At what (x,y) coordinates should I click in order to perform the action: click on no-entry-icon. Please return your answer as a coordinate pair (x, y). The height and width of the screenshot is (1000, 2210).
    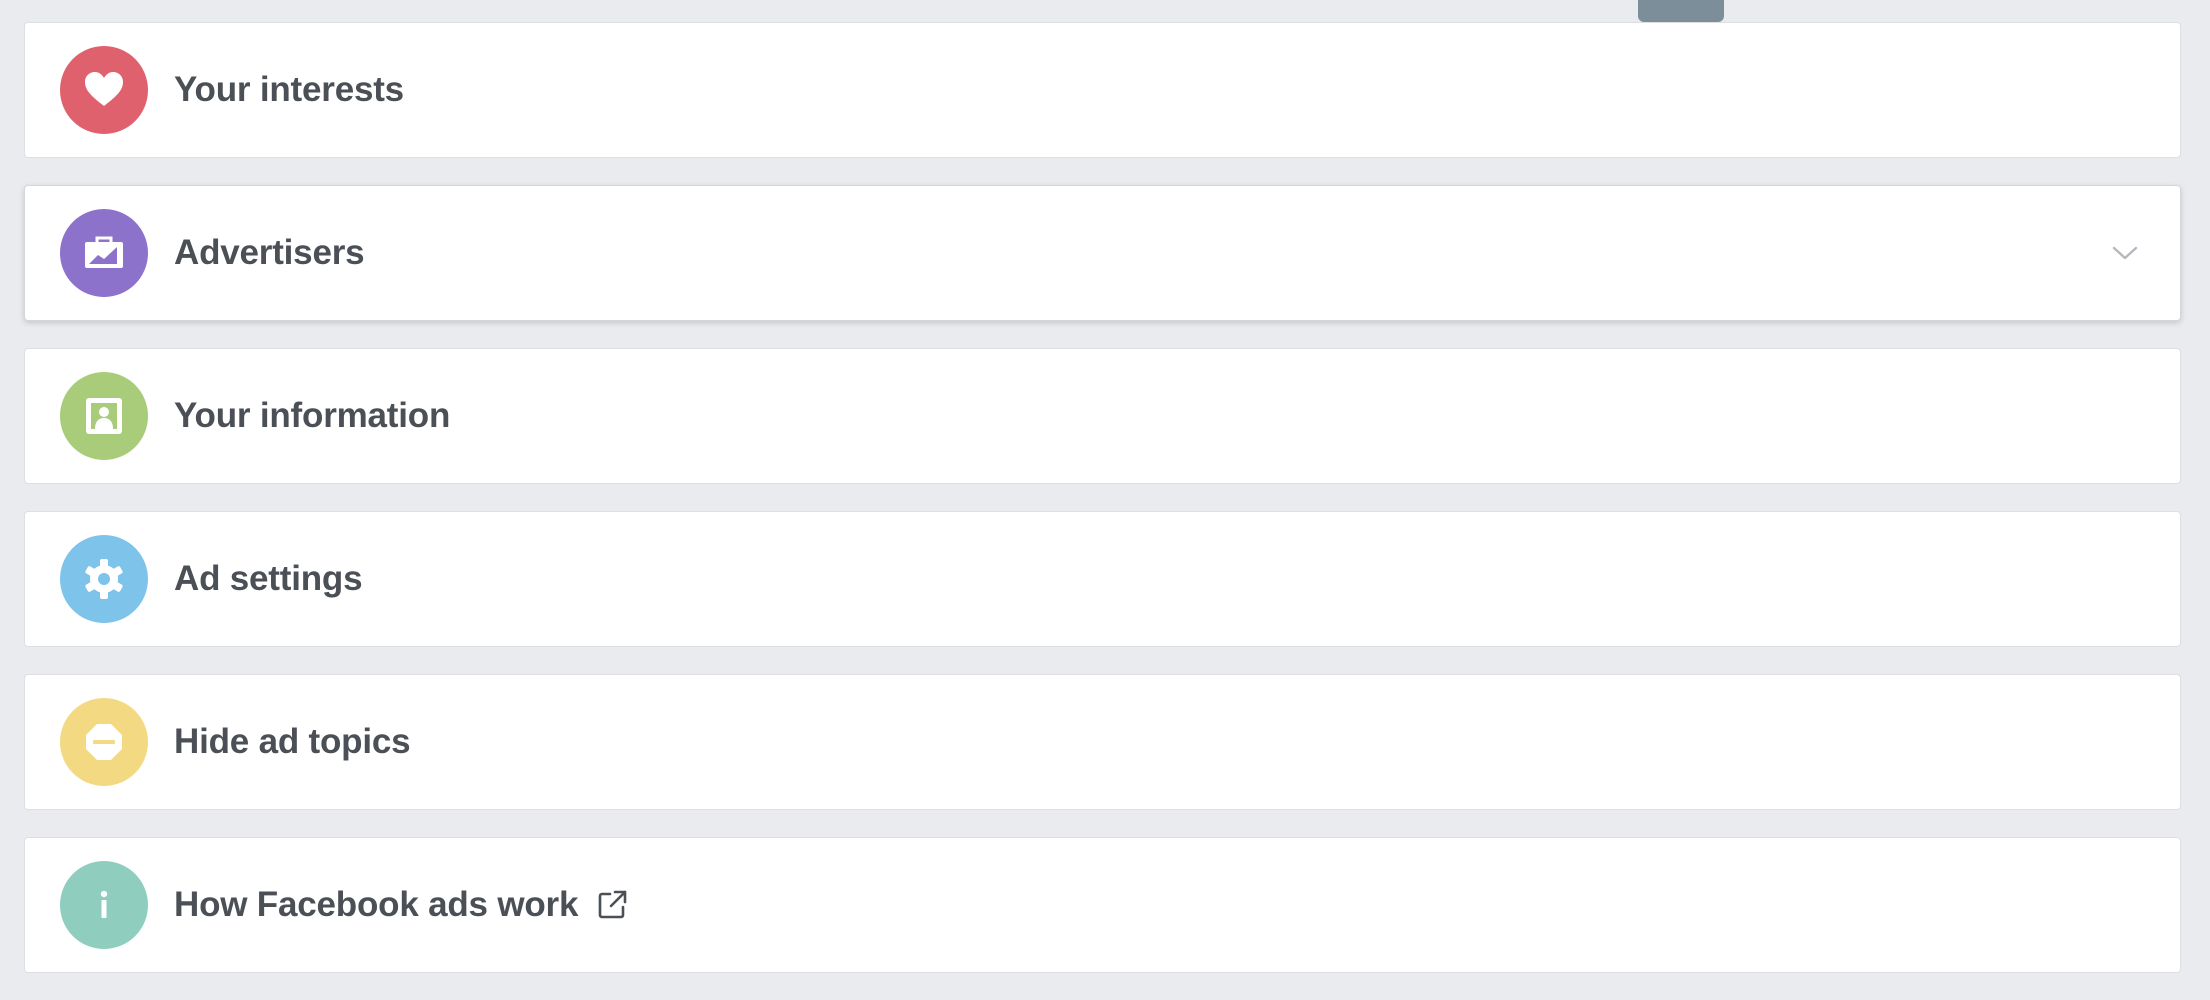
    Looking at the image, I should click on (104, 742).